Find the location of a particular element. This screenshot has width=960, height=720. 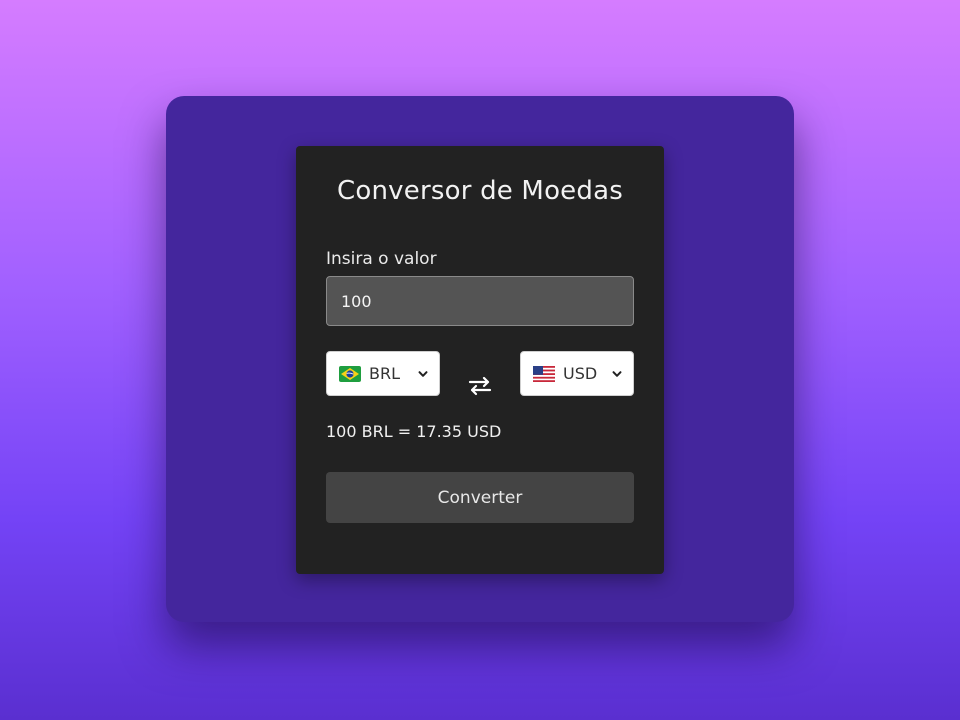

swap-arrows-icon is located at coordinates (480, 386).